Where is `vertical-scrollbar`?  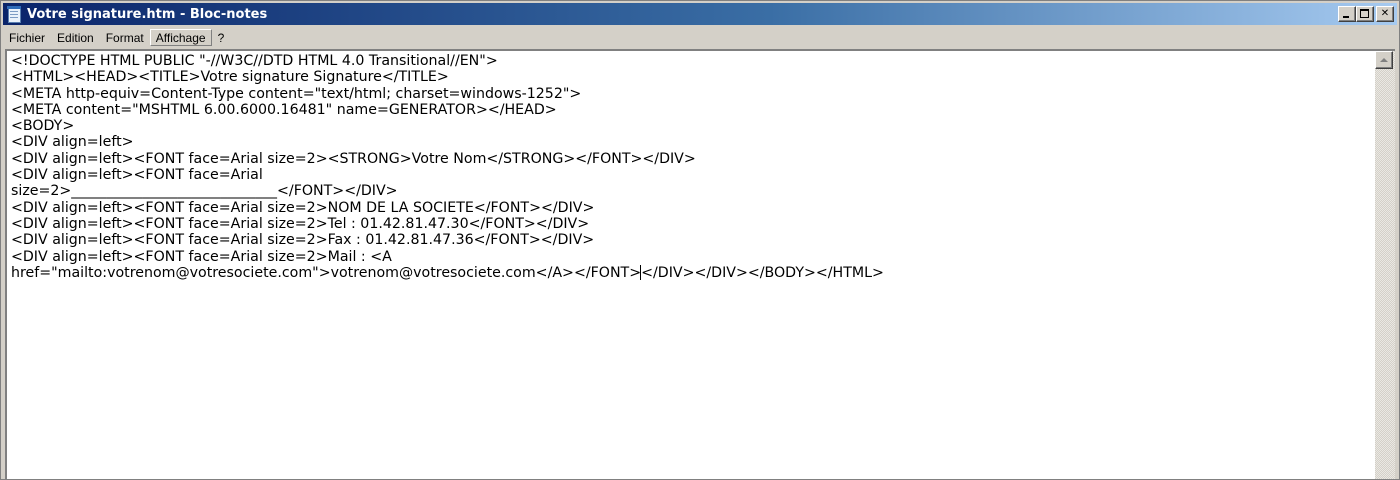
vertical-scrollbar is located at coordinates (1385, 265).